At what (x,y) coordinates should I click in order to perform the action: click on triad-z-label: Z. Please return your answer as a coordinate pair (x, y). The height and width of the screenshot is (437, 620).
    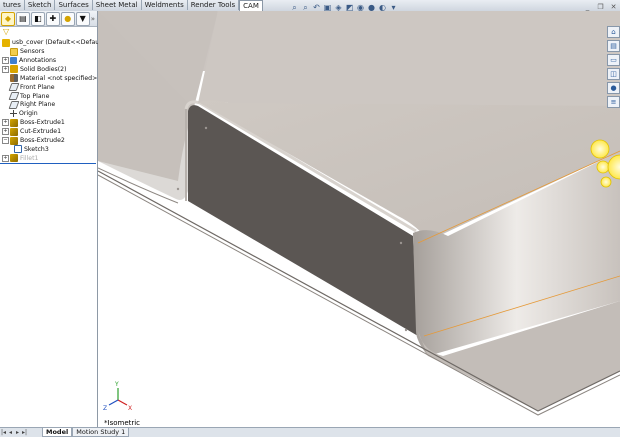
    Looking at the image, I should click on (105, 408).